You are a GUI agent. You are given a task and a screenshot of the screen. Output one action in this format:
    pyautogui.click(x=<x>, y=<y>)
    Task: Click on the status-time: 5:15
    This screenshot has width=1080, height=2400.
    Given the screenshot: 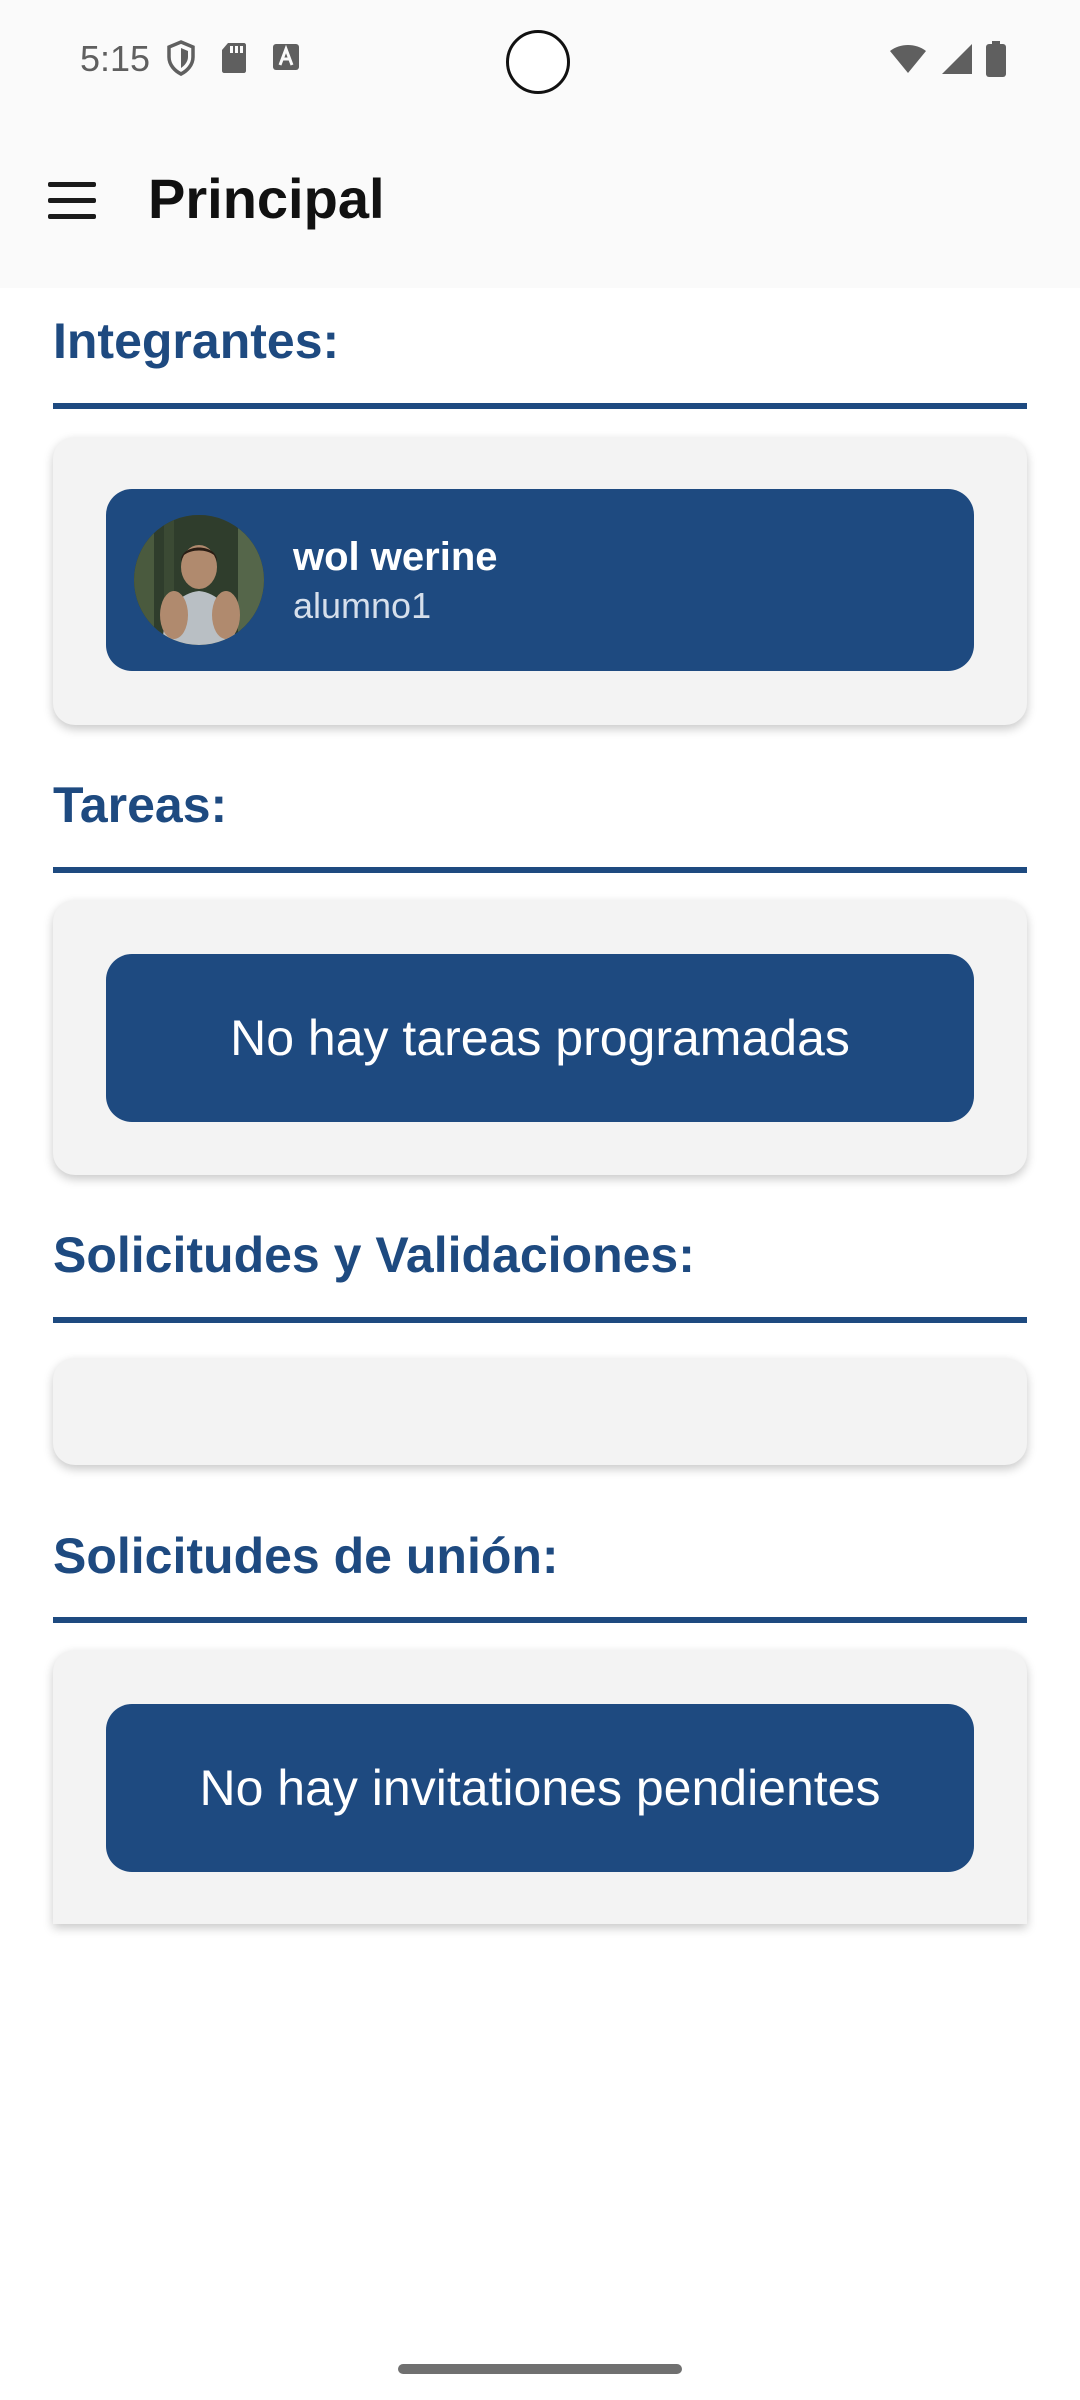 What is the action you would take?
    pyautogui.click(x=115, y=58)
    